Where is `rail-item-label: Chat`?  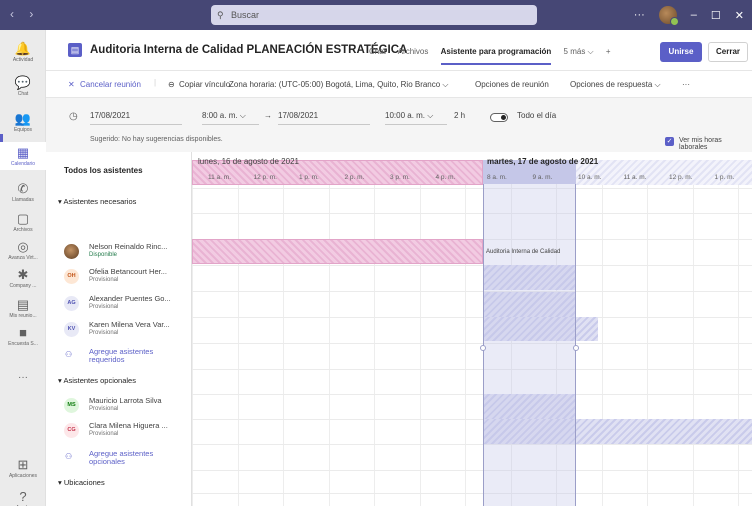 rail-item-label: Chat is located at coordinates (23, 94).